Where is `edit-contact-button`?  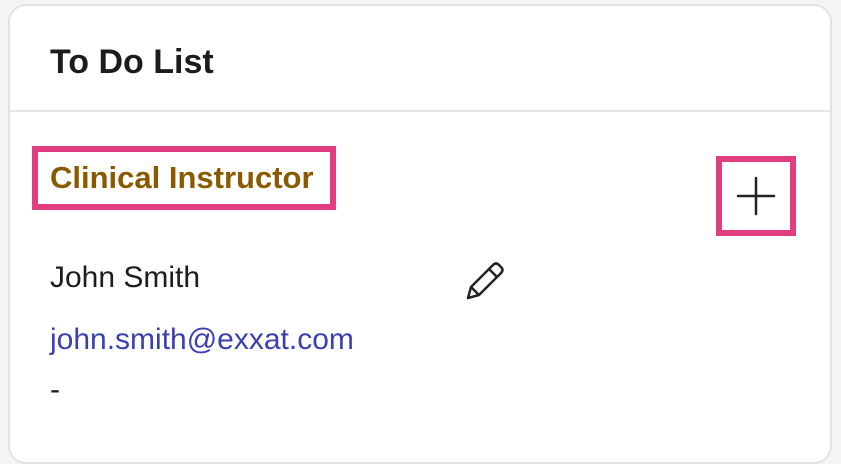
edit-contact-button is located at coordinates (484, 280).